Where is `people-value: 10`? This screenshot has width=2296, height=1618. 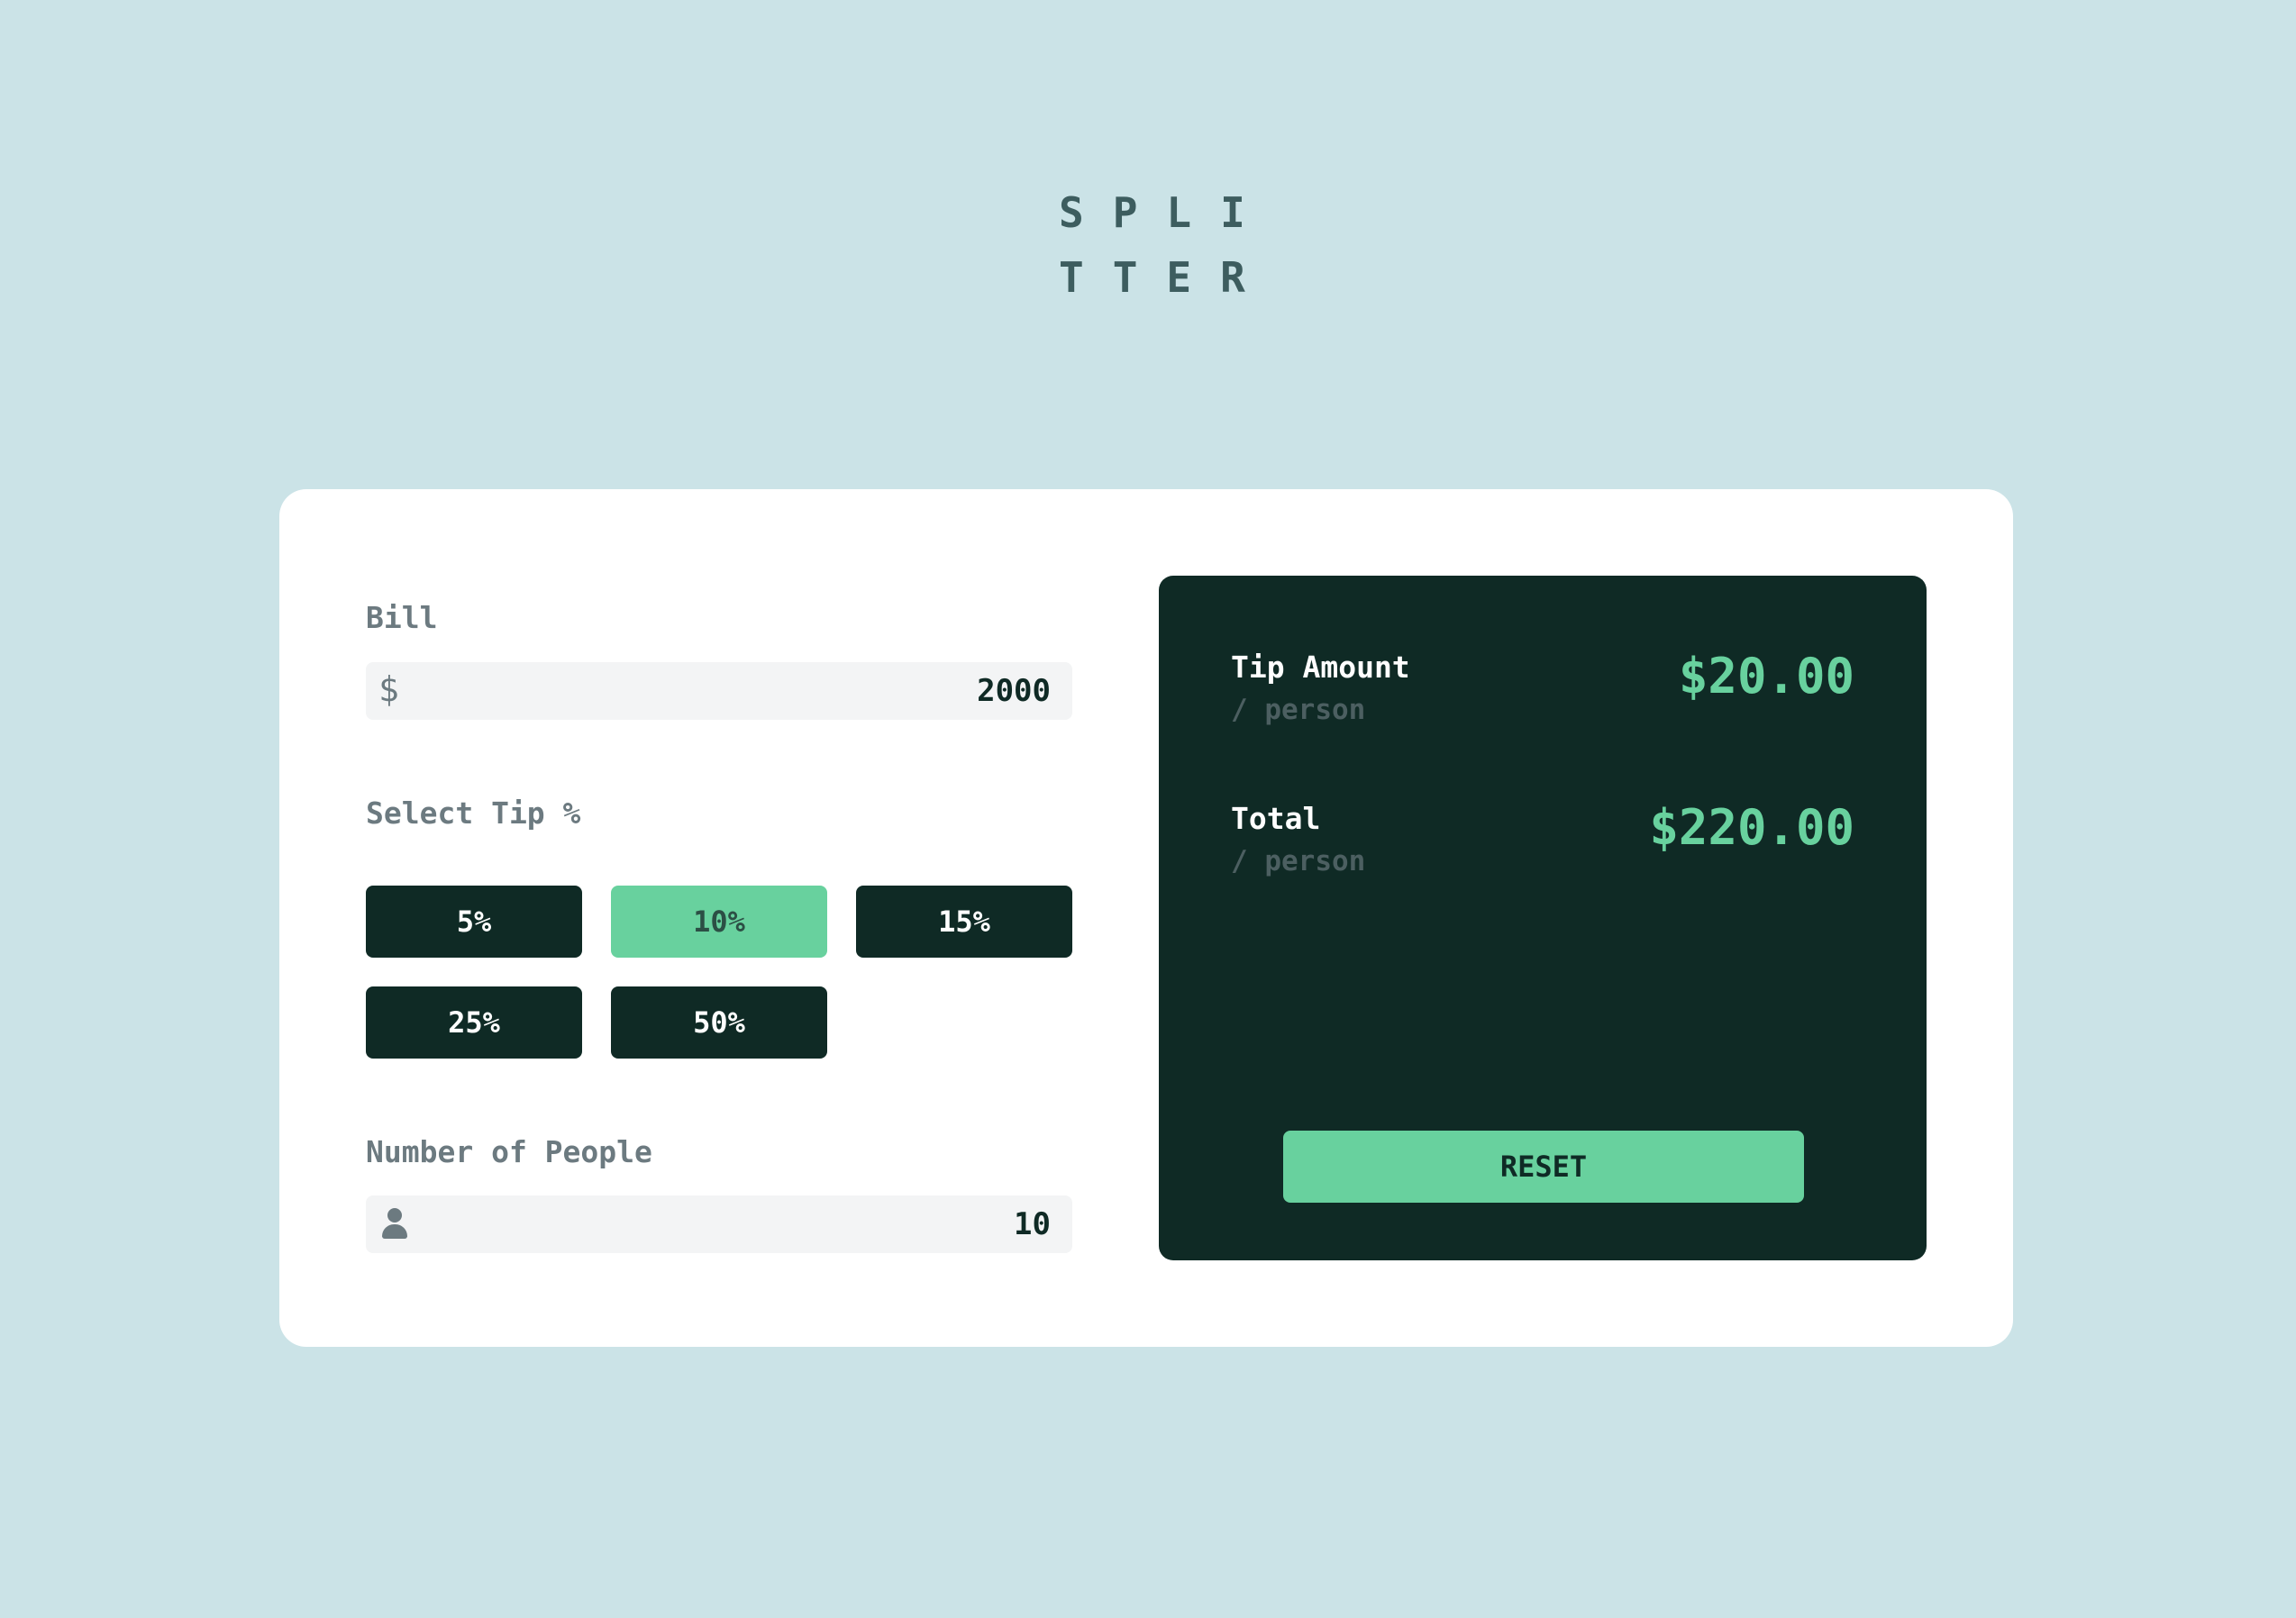
people-value: 10 is located at coordinates (1033, 1224).